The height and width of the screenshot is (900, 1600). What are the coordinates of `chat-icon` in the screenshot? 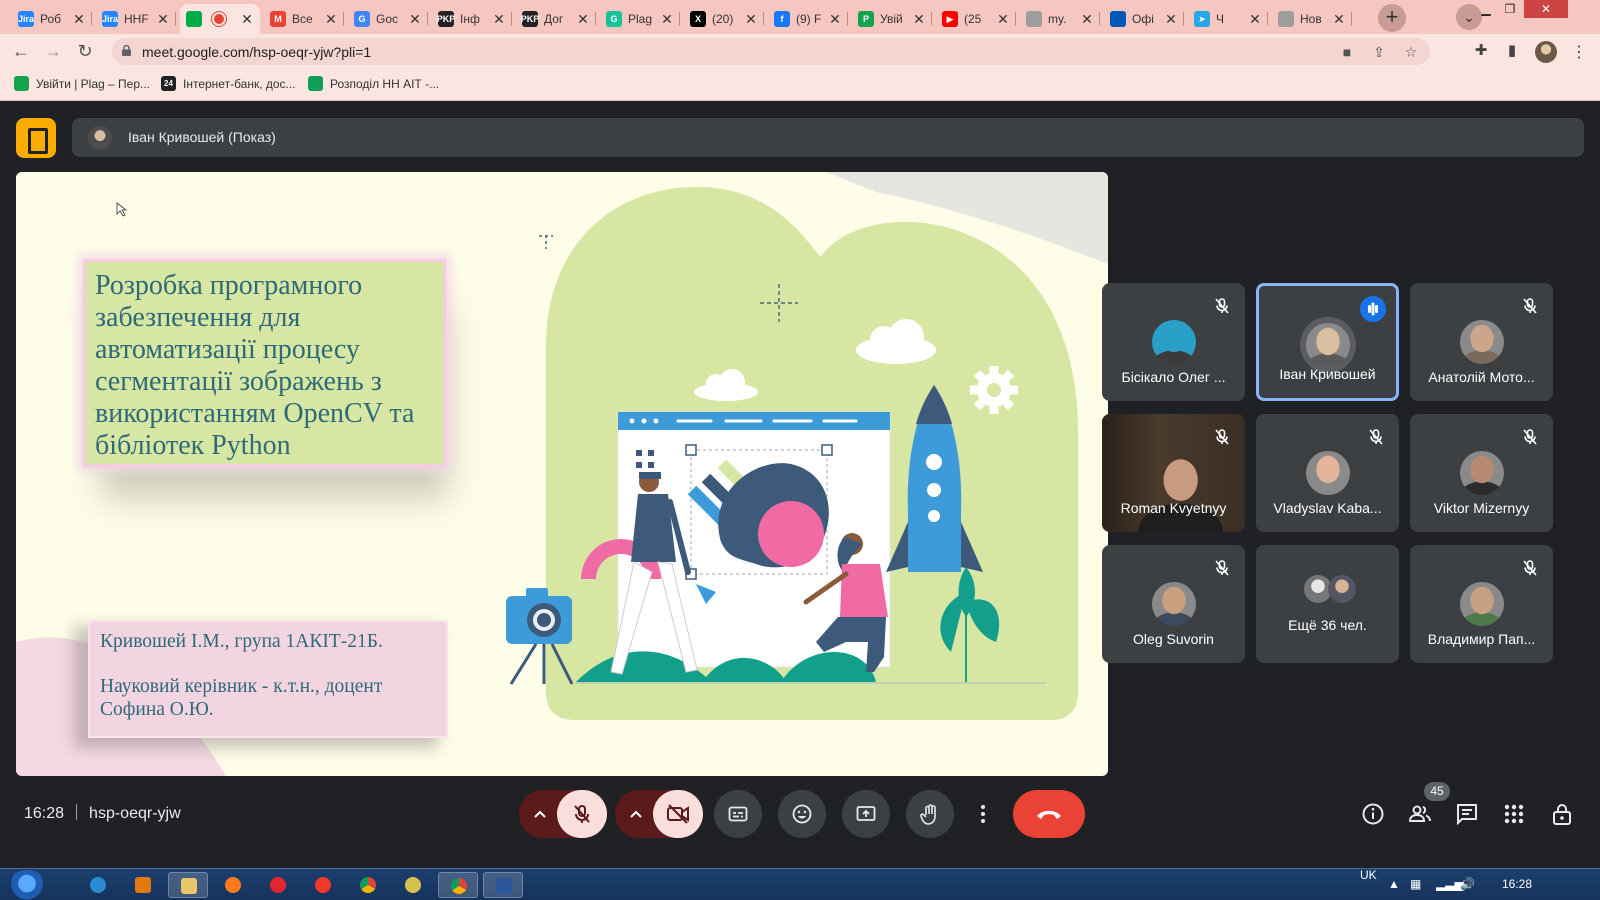 It's located at (1467, 814).